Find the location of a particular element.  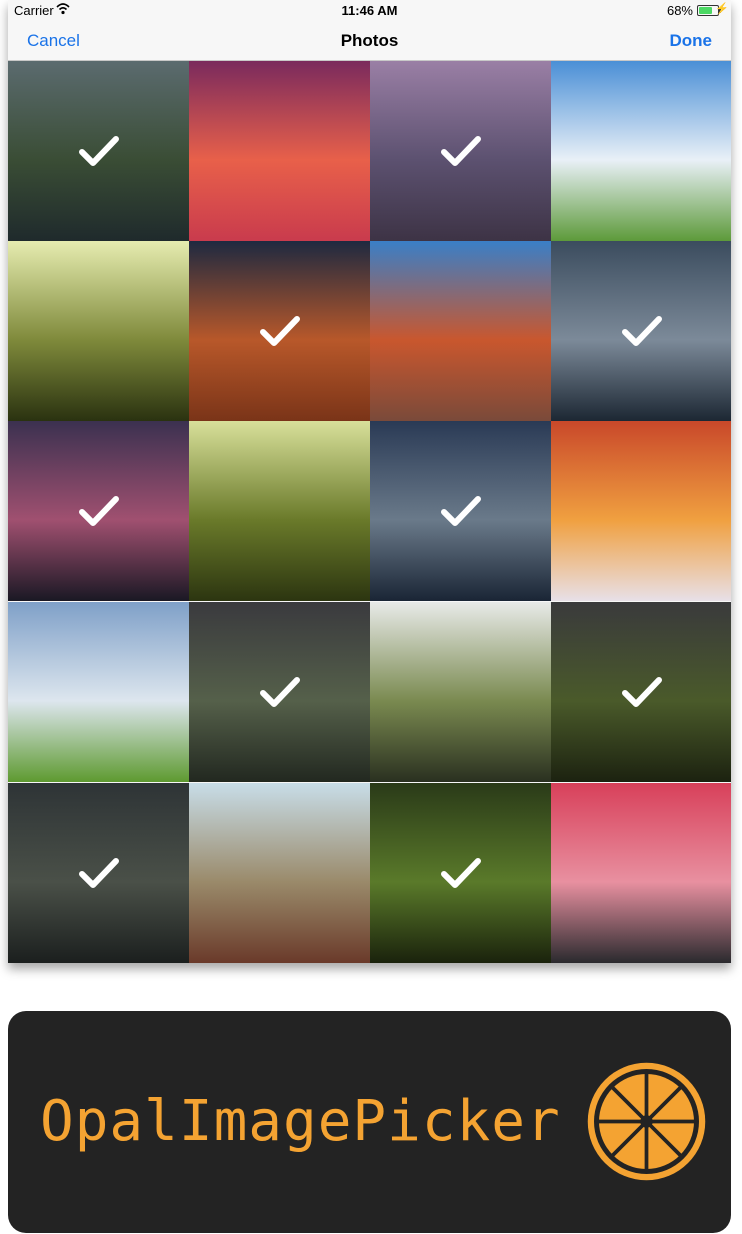

photo-dark-rock-spires is located at coordinates (98, 873).